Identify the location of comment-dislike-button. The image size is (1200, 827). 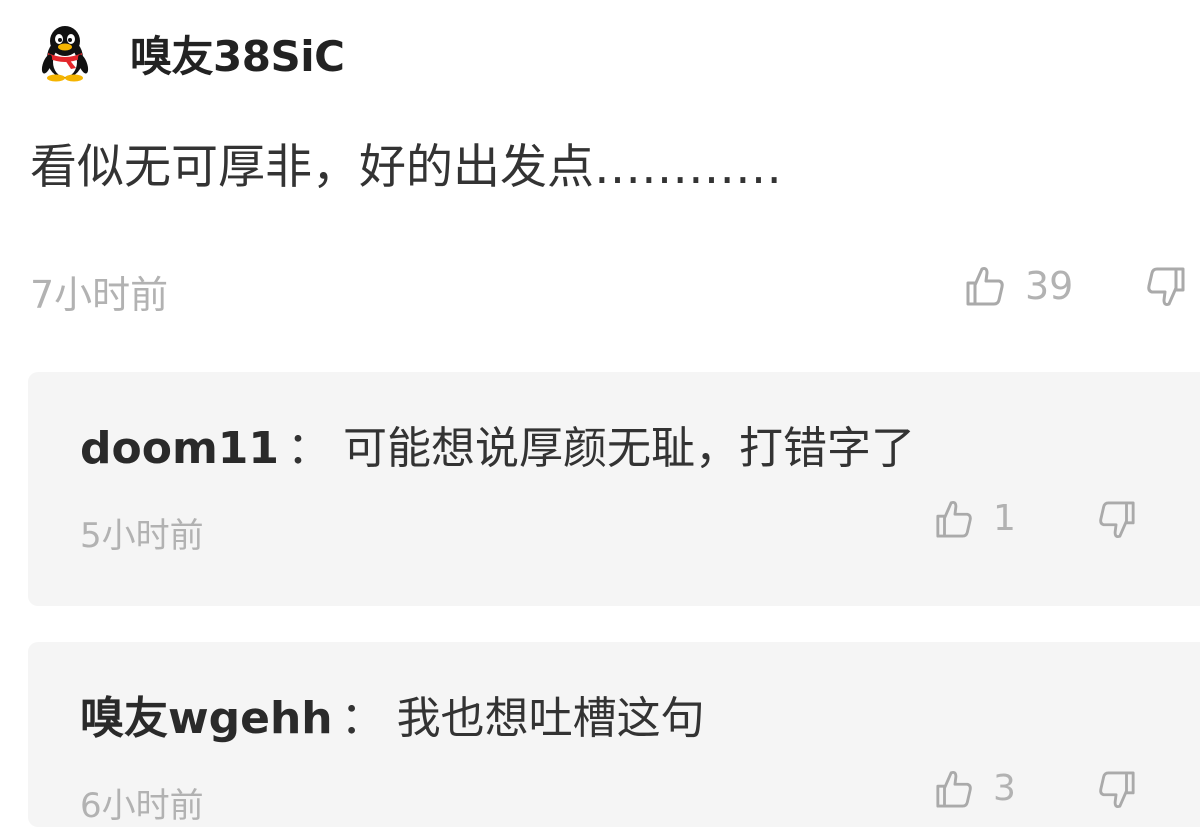
(1166, 287).